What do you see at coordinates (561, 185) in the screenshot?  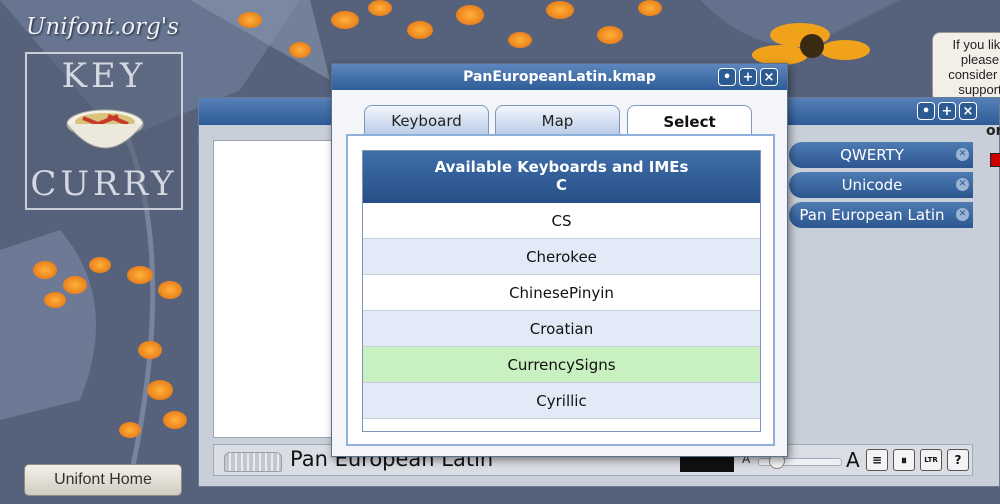 I see `list-header-letter: C` at bounding box center [561, 185].